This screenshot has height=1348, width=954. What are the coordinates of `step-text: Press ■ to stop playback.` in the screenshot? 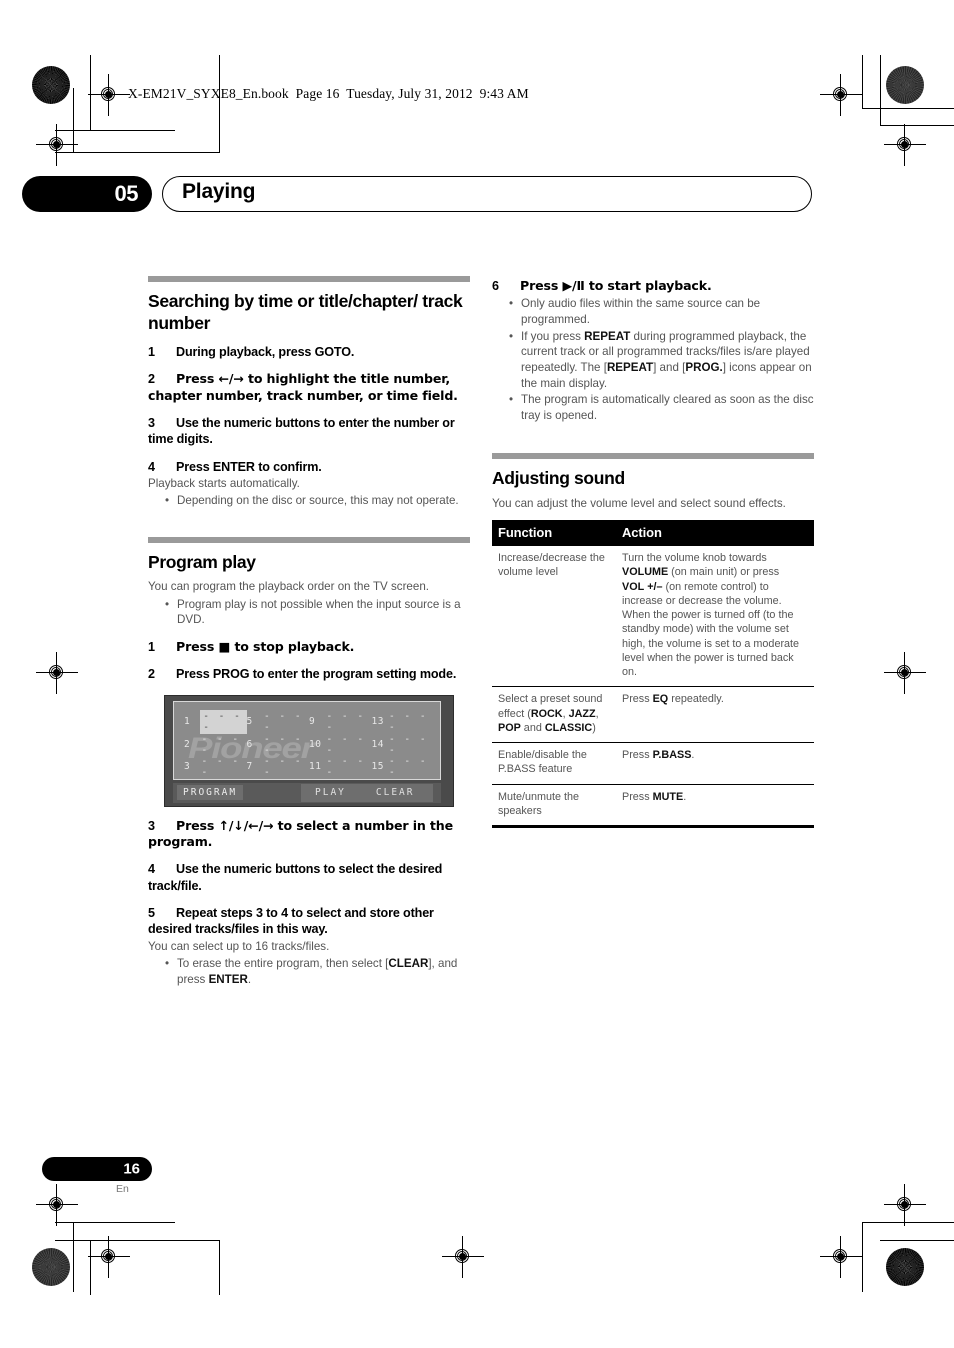 It's located at (265, 646).